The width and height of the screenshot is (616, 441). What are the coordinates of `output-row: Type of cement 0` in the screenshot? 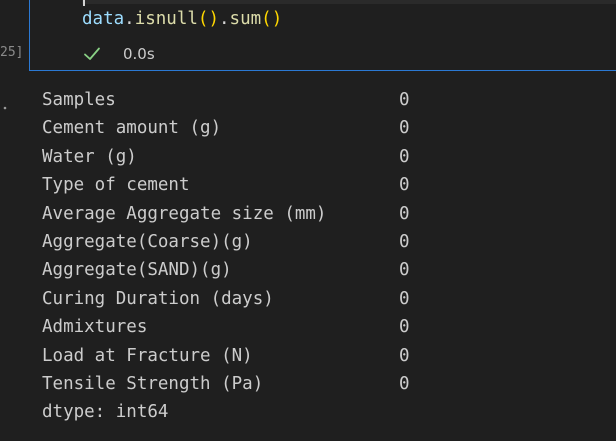 It's located at (226, 185).